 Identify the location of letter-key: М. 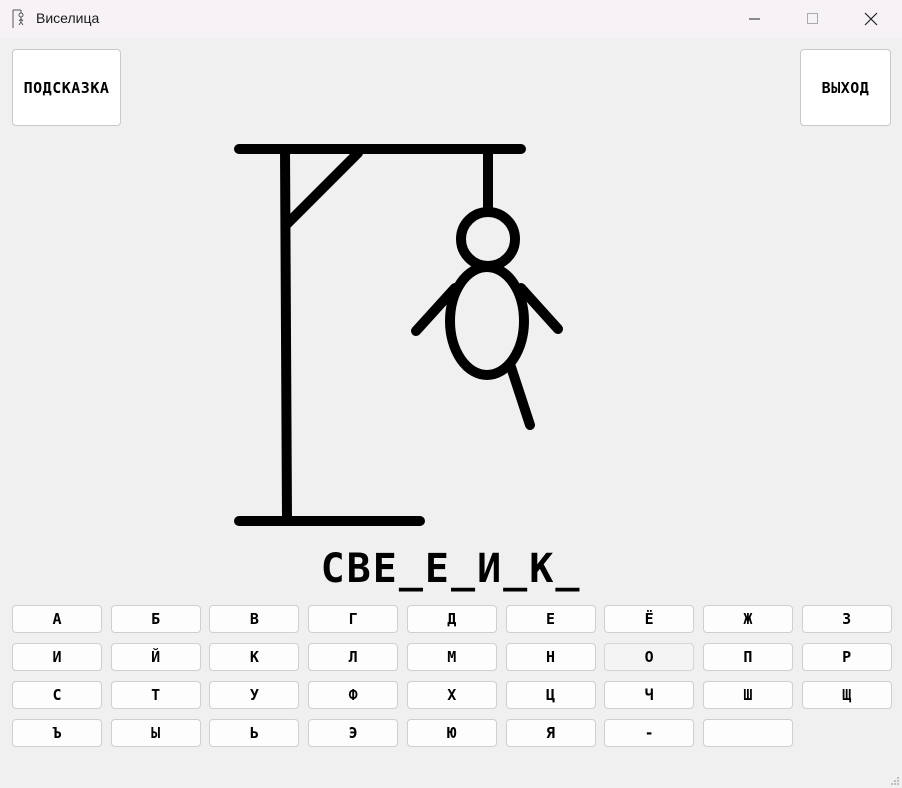
(451, 657).